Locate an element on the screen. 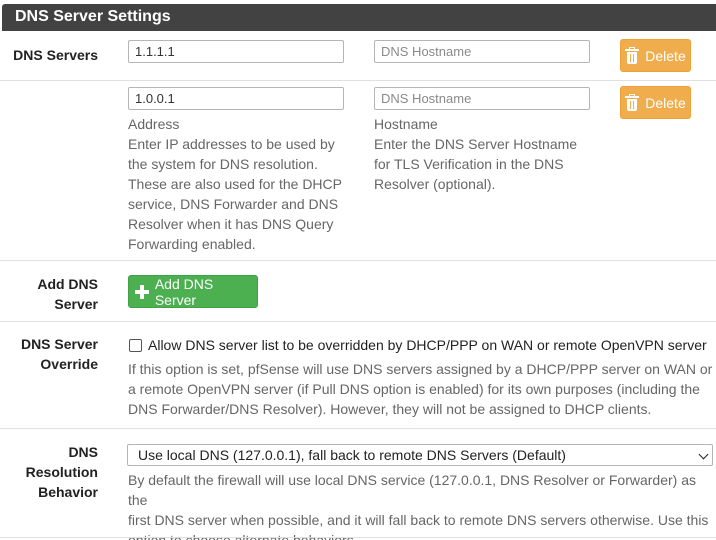 Image resolution: width=716 pixels, height=540 pixels. add-dns-server-button: Add DNS Server is located at coordinates (193, 291).